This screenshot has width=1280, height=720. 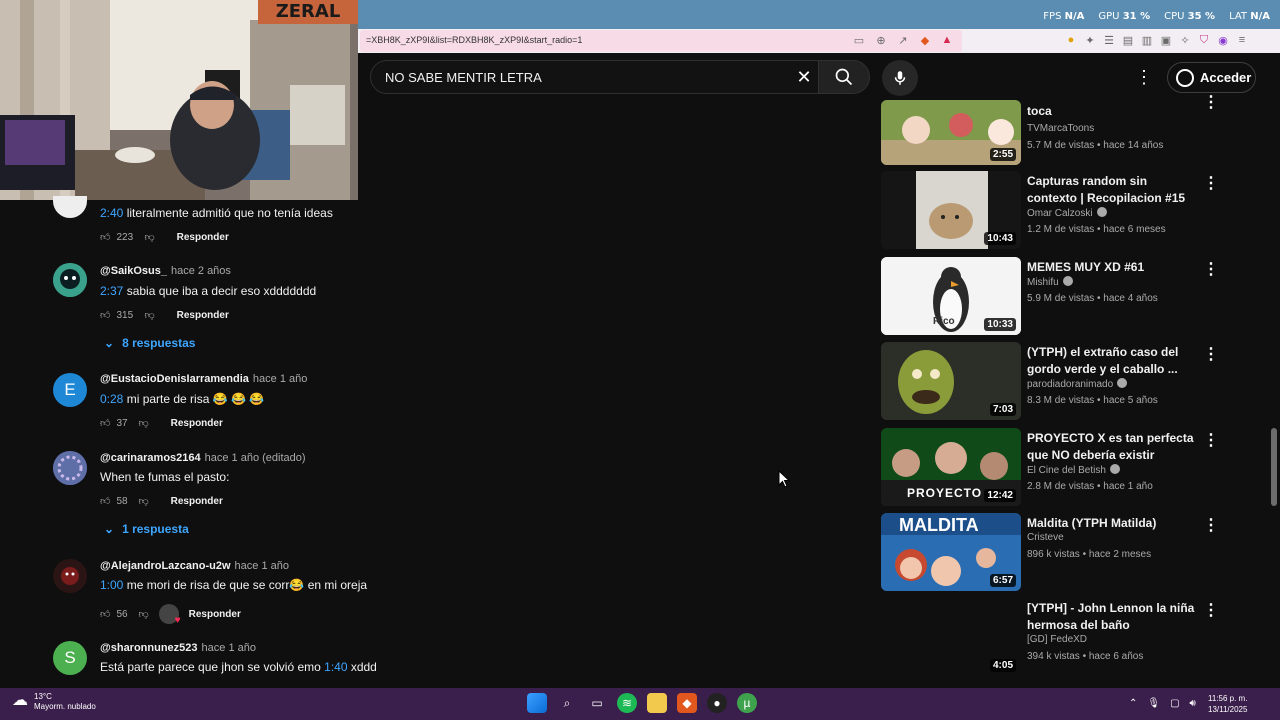 I want to click on channel-name: El Cine del Betish, so click(x=1073, y=470).